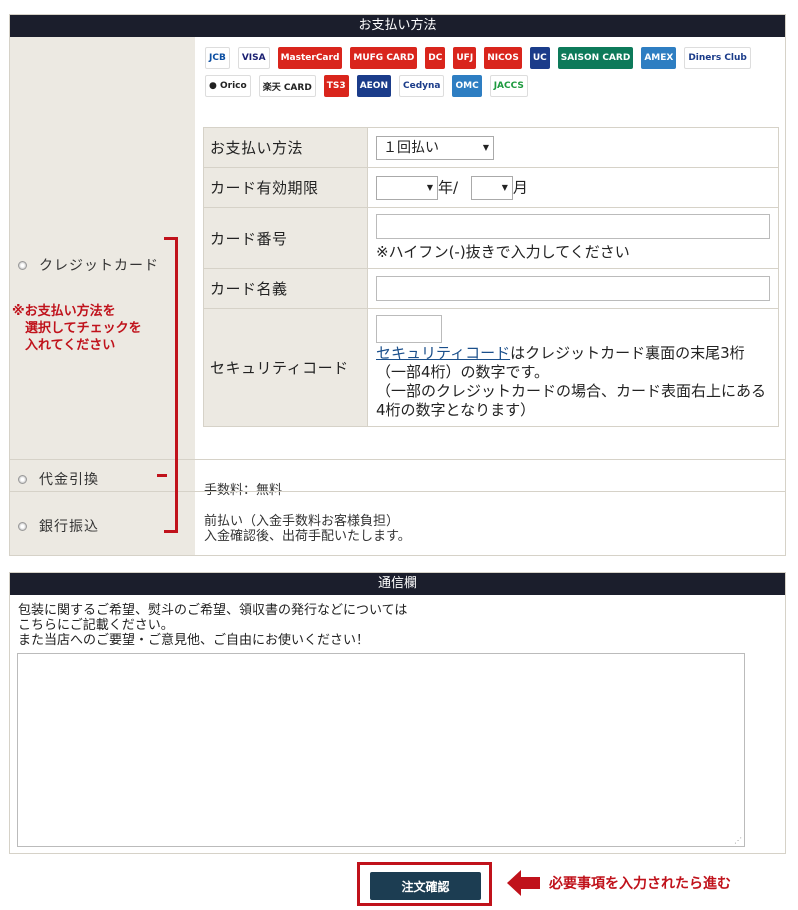  Describe the element at coordinates (287, 86) in the screenshot. I see `rakuten-logo: 楽天 CARD` at that location.